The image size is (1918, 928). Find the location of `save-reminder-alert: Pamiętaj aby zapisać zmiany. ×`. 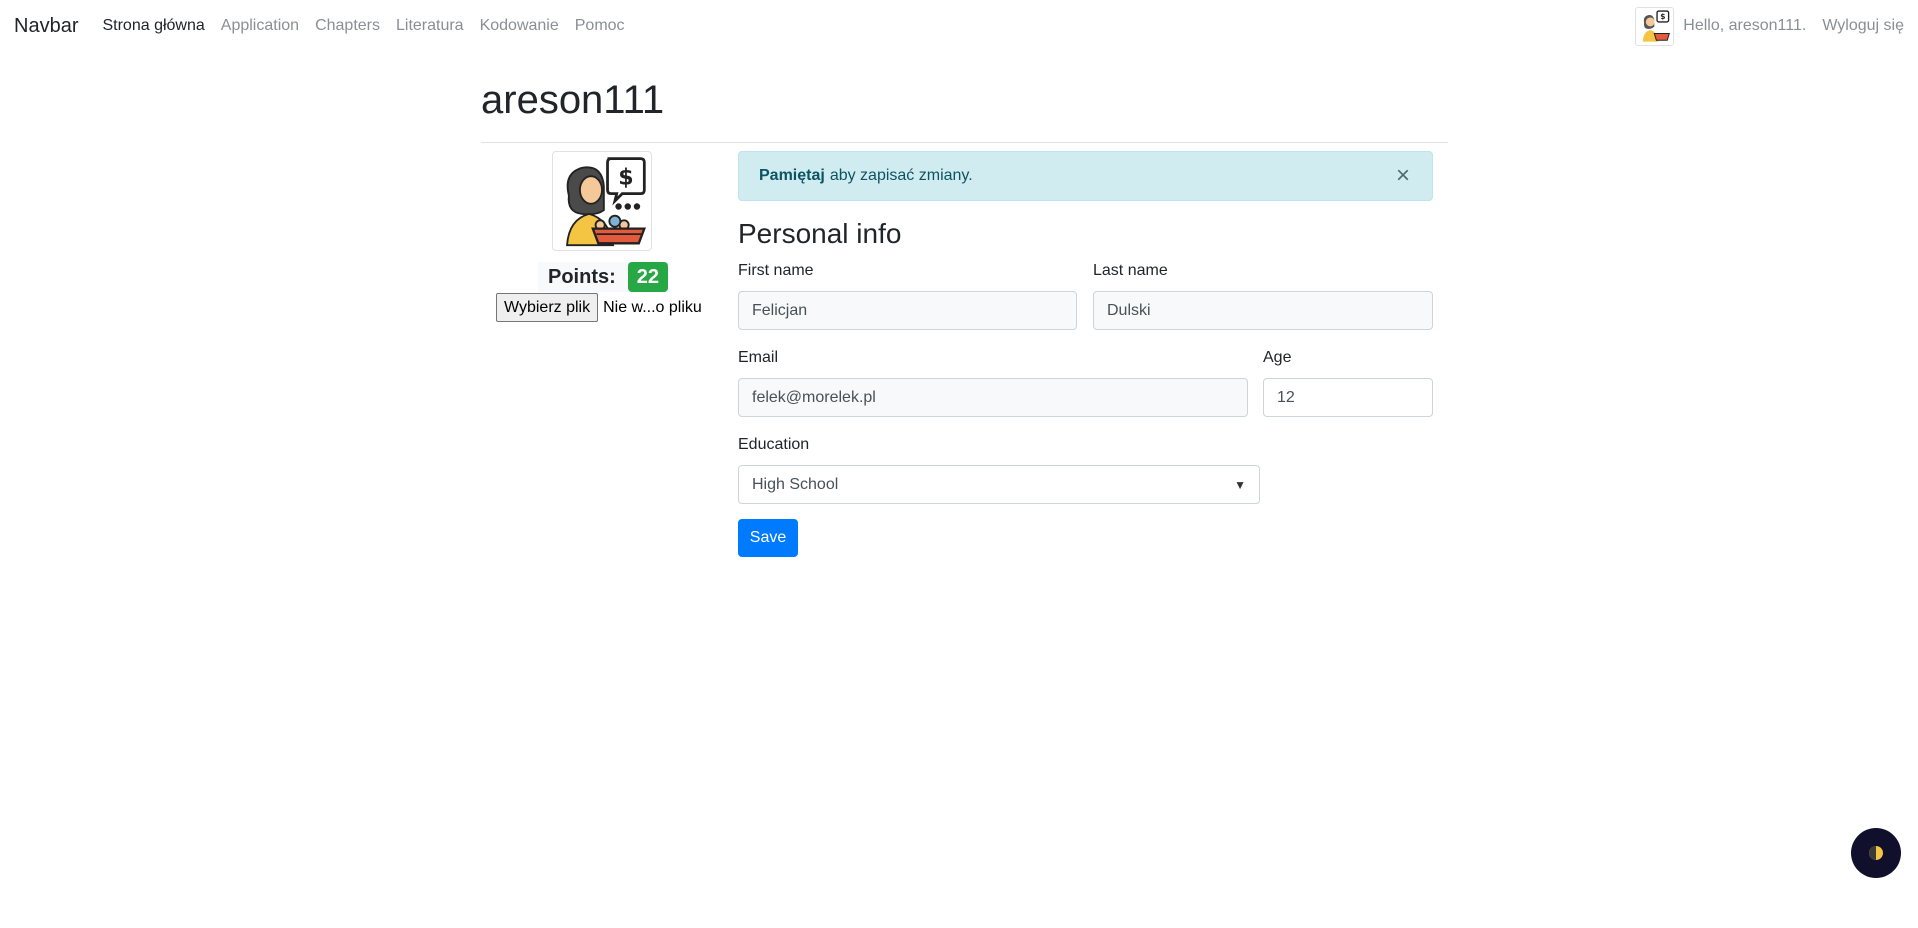

save-reminder-alert: Pamiętaj aby zapisać zmiany. × is located at coordinates (1085, 176).